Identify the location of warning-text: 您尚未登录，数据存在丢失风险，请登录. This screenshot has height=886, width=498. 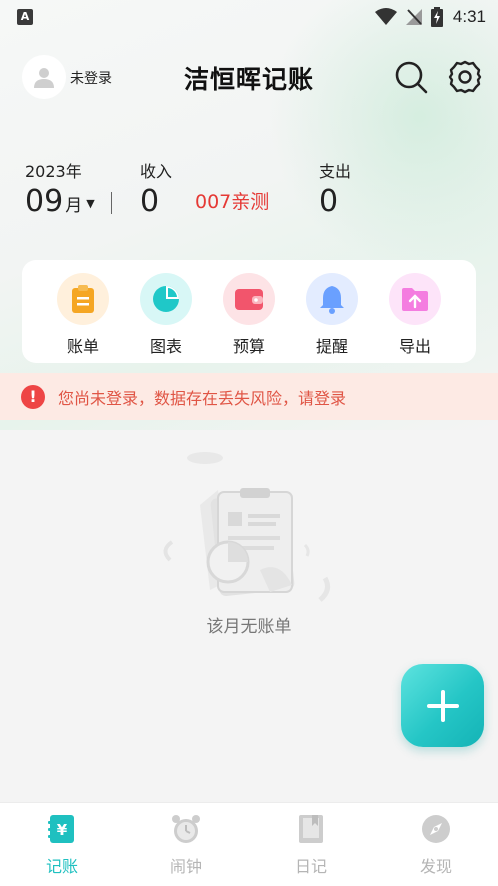
(202, 398).